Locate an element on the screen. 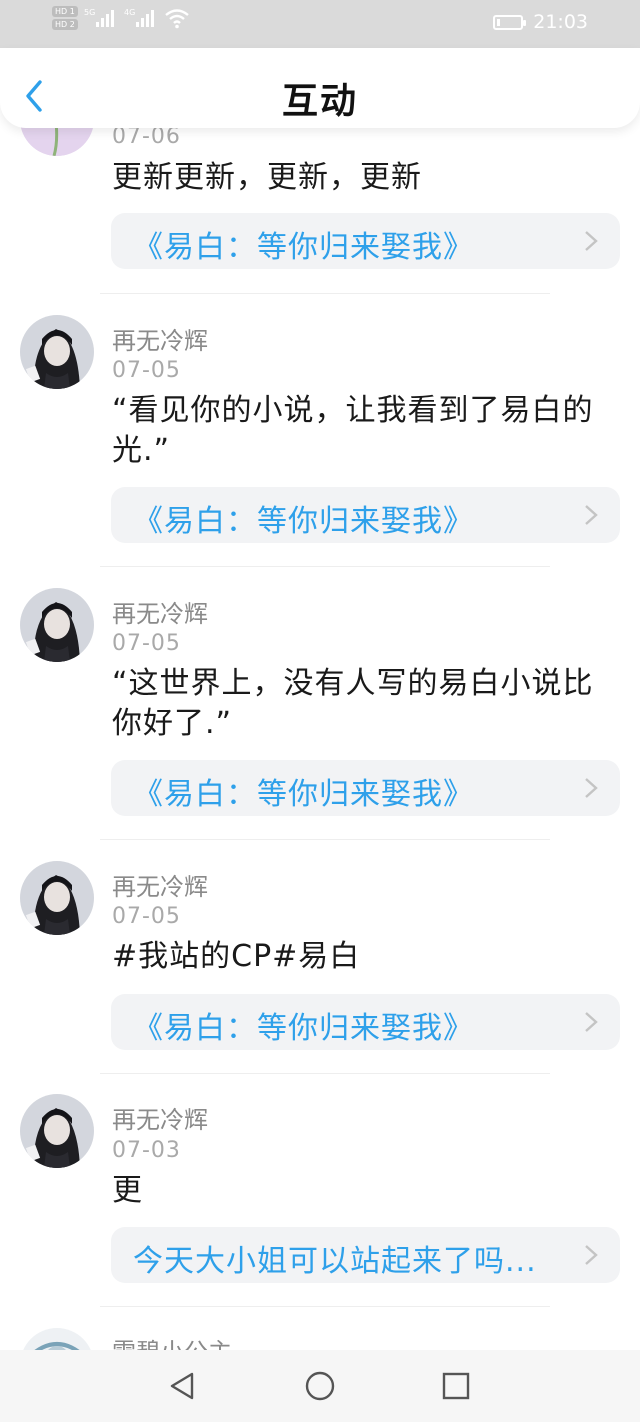  circle-home-icon is located at coordinates (320, 1386).